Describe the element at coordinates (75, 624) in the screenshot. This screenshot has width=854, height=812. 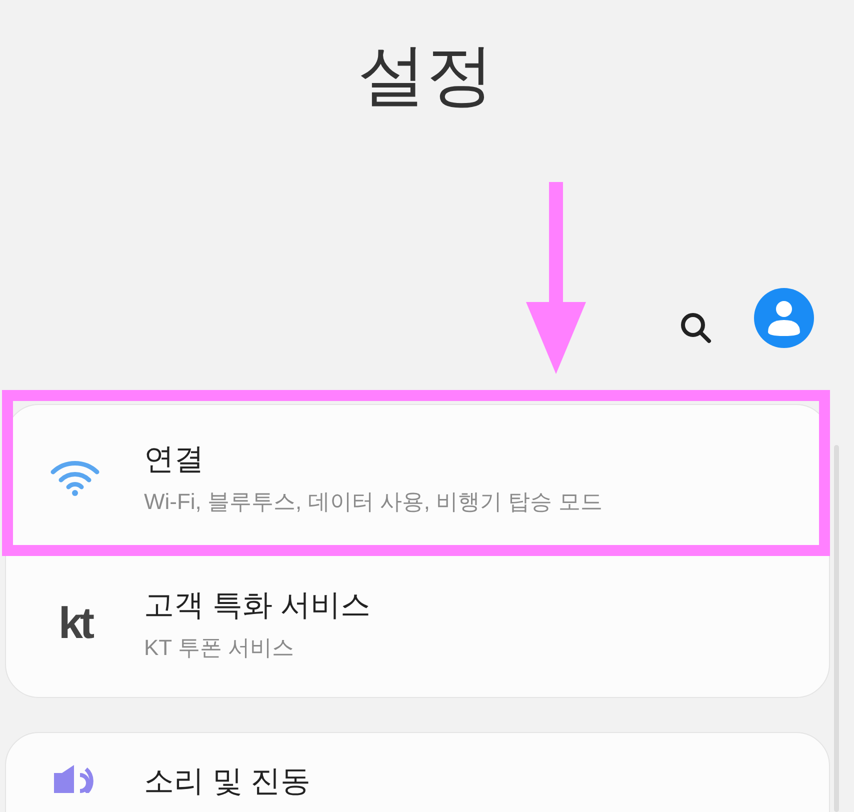
I see `kt-logo: kt` at that location.